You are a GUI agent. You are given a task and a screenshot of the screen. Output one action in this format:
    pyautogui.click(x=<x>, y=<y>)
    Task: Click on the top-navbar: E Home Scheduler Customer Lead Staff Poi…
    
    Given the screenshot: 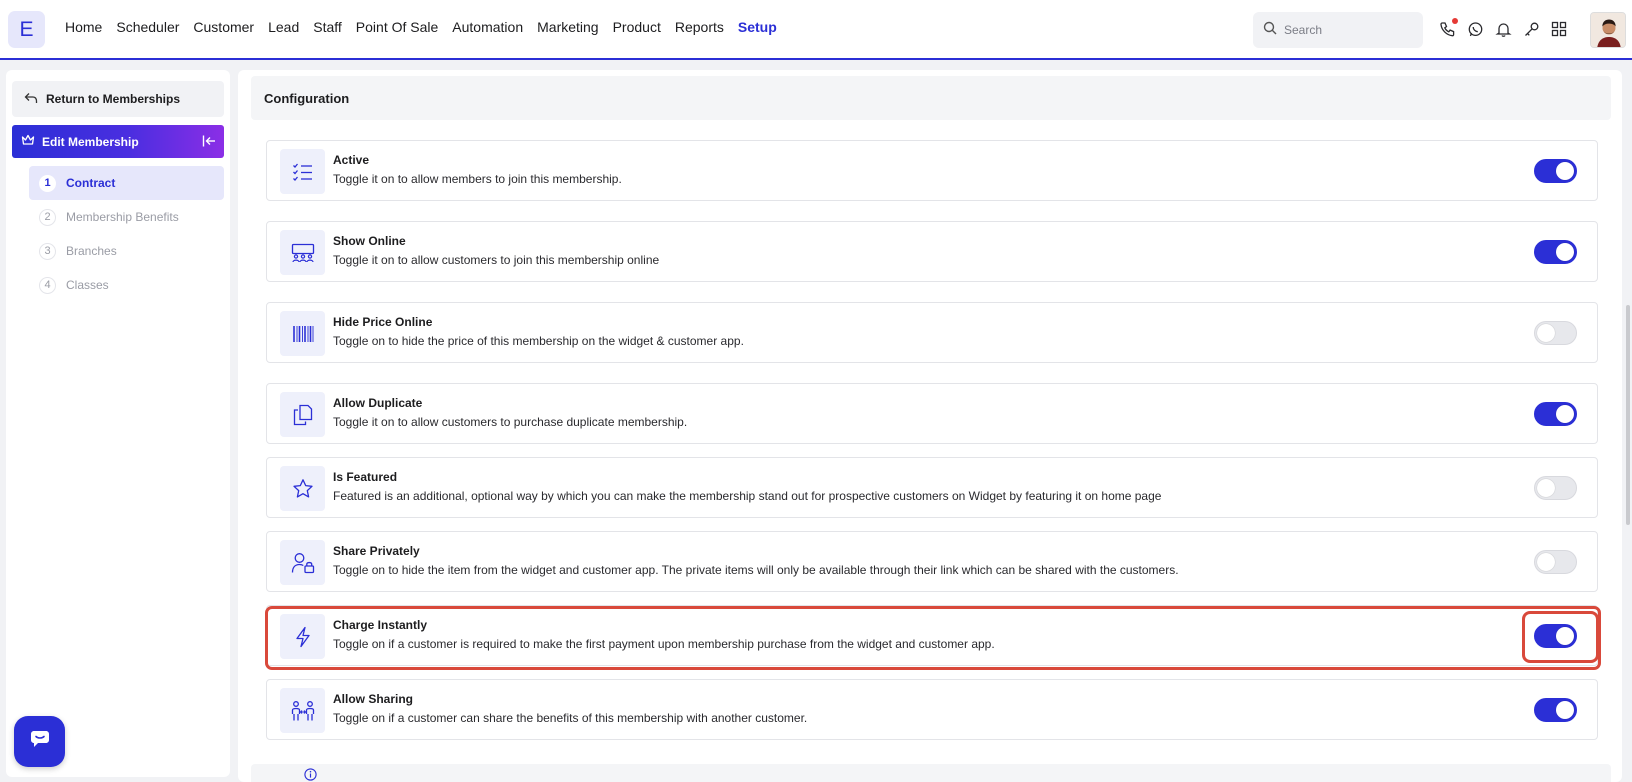 What is the action you would take?
    pyautogui.click(x=816, y=30)
    